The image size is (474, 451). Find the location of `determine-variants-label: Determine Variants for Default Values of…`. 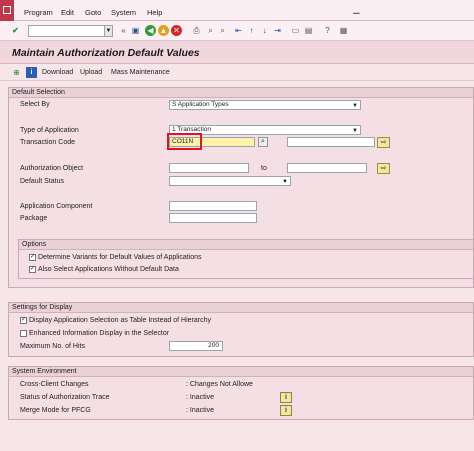

determine-variants-label: Determine Variants for Default Values of… is located at coordinates (120, 257).